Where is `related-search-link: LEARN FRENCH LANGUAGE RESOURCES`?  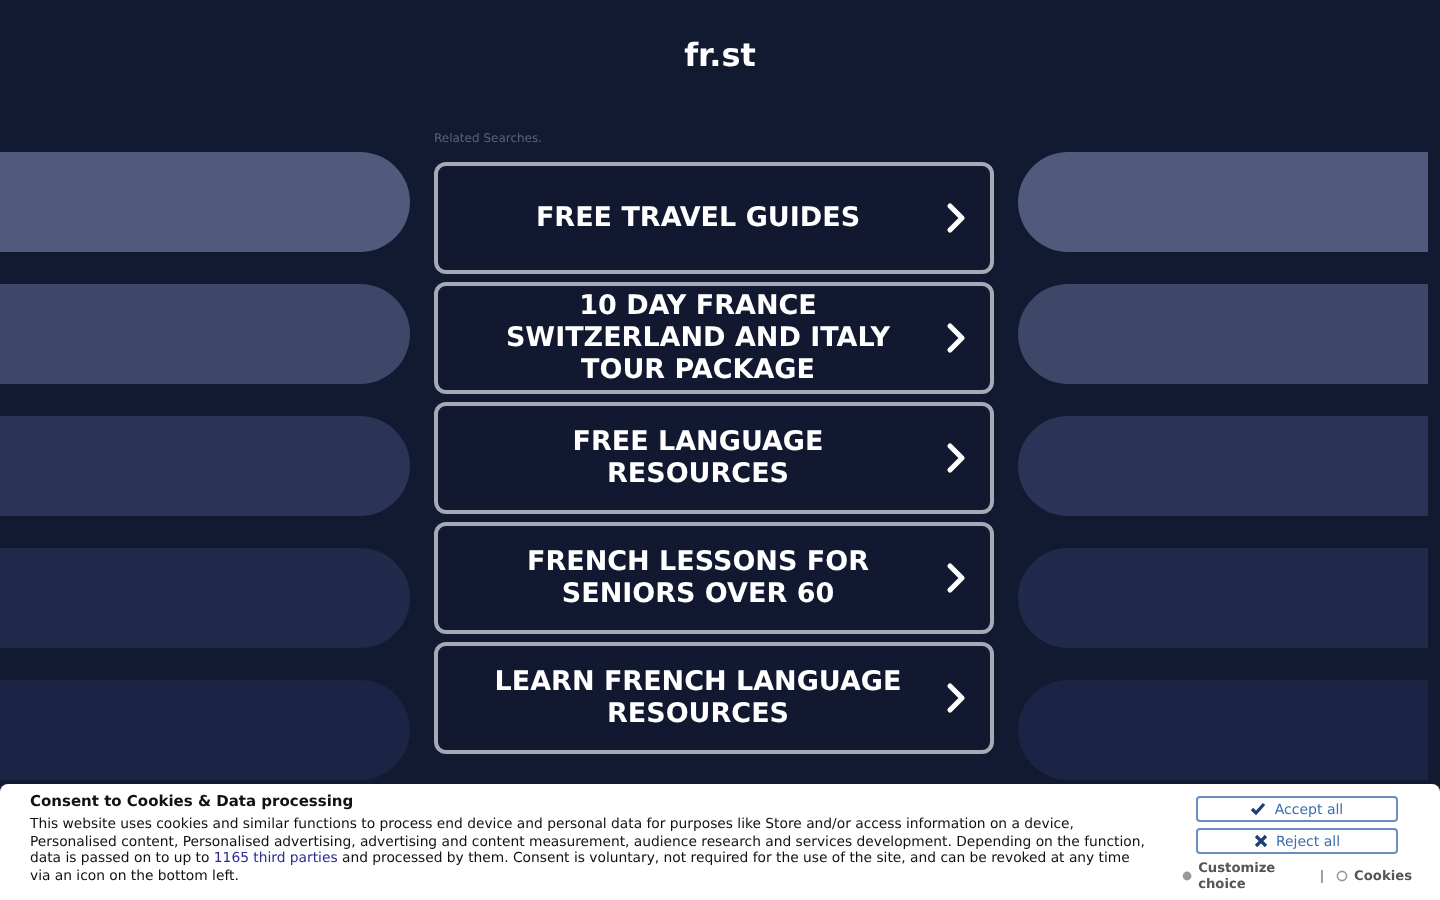 related-search-link: LEARN FRENCH LANGUAGE RESOURCES is located at coordinates (714, 698).